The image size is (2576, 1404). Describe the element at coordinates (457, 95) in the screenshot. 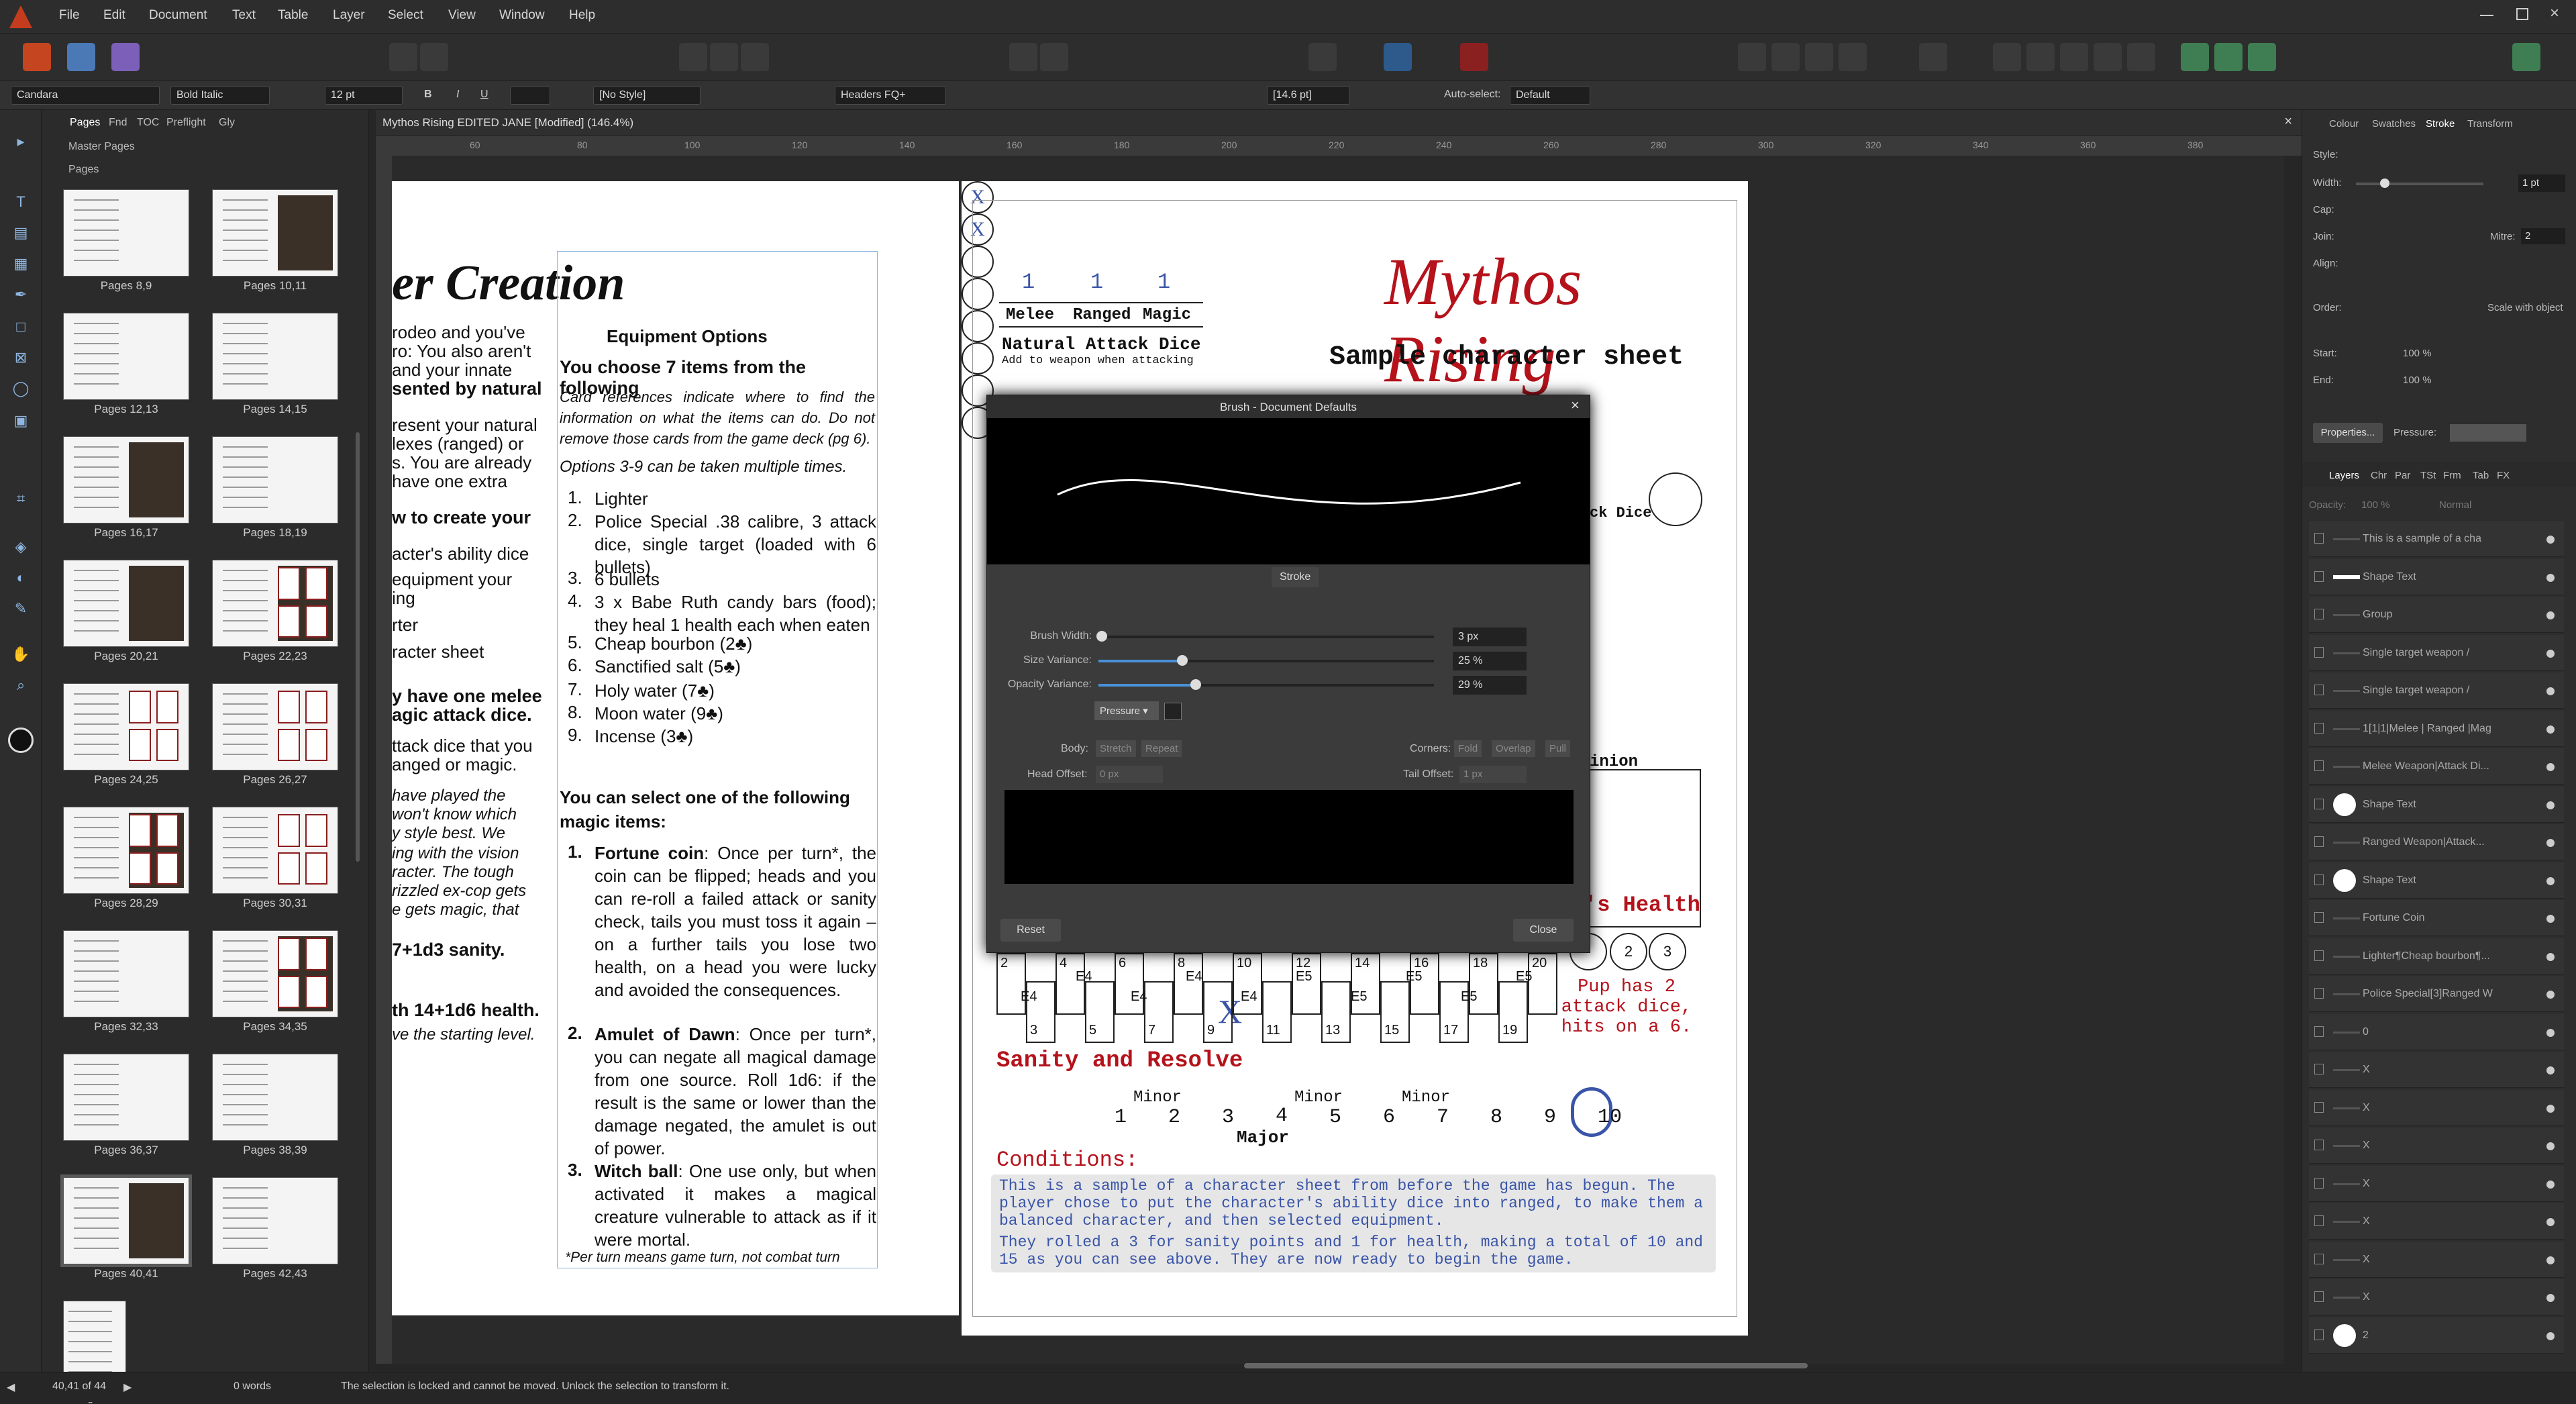

I see `italic-button: I` at that location.